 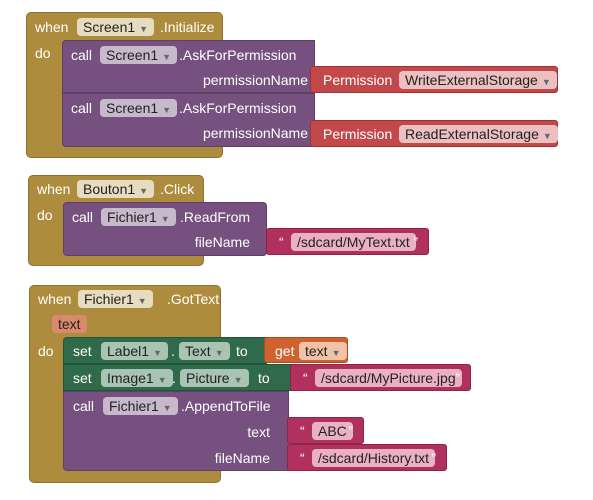 I want to click on method-name: .AppendToFile, so click(x=226, y=406).